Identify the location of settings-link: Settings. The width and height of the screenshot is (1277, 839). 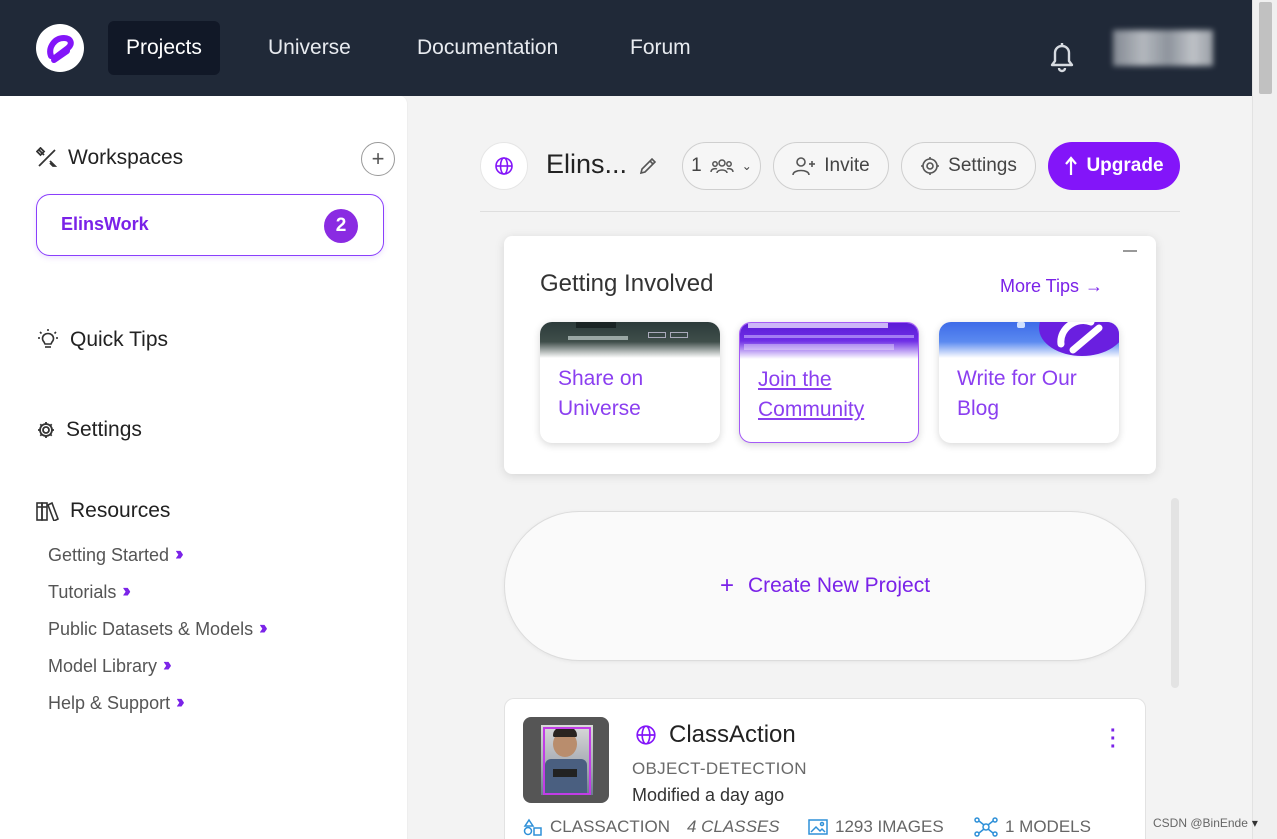
(89, 430).